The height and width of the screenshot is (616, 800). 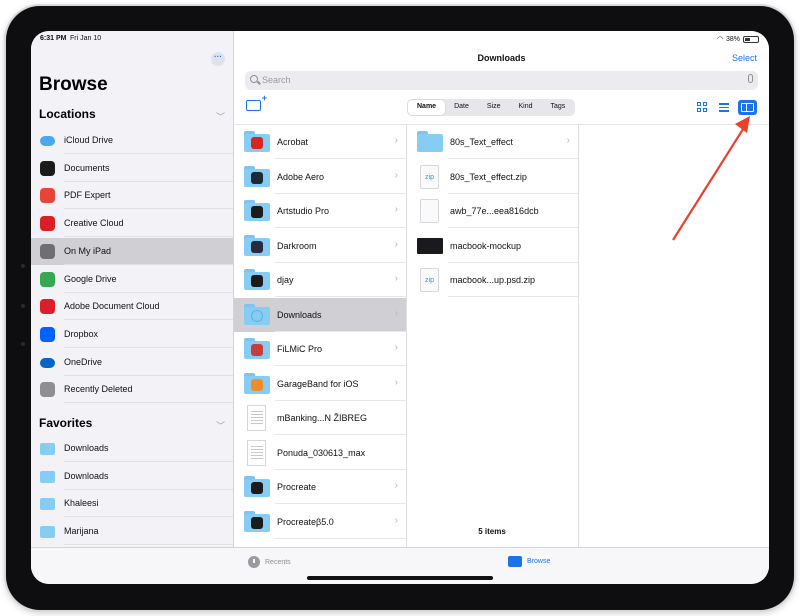 I want to click on sidebar-item-pdf-expert: PDF Expert, so click(x=132, y=196).